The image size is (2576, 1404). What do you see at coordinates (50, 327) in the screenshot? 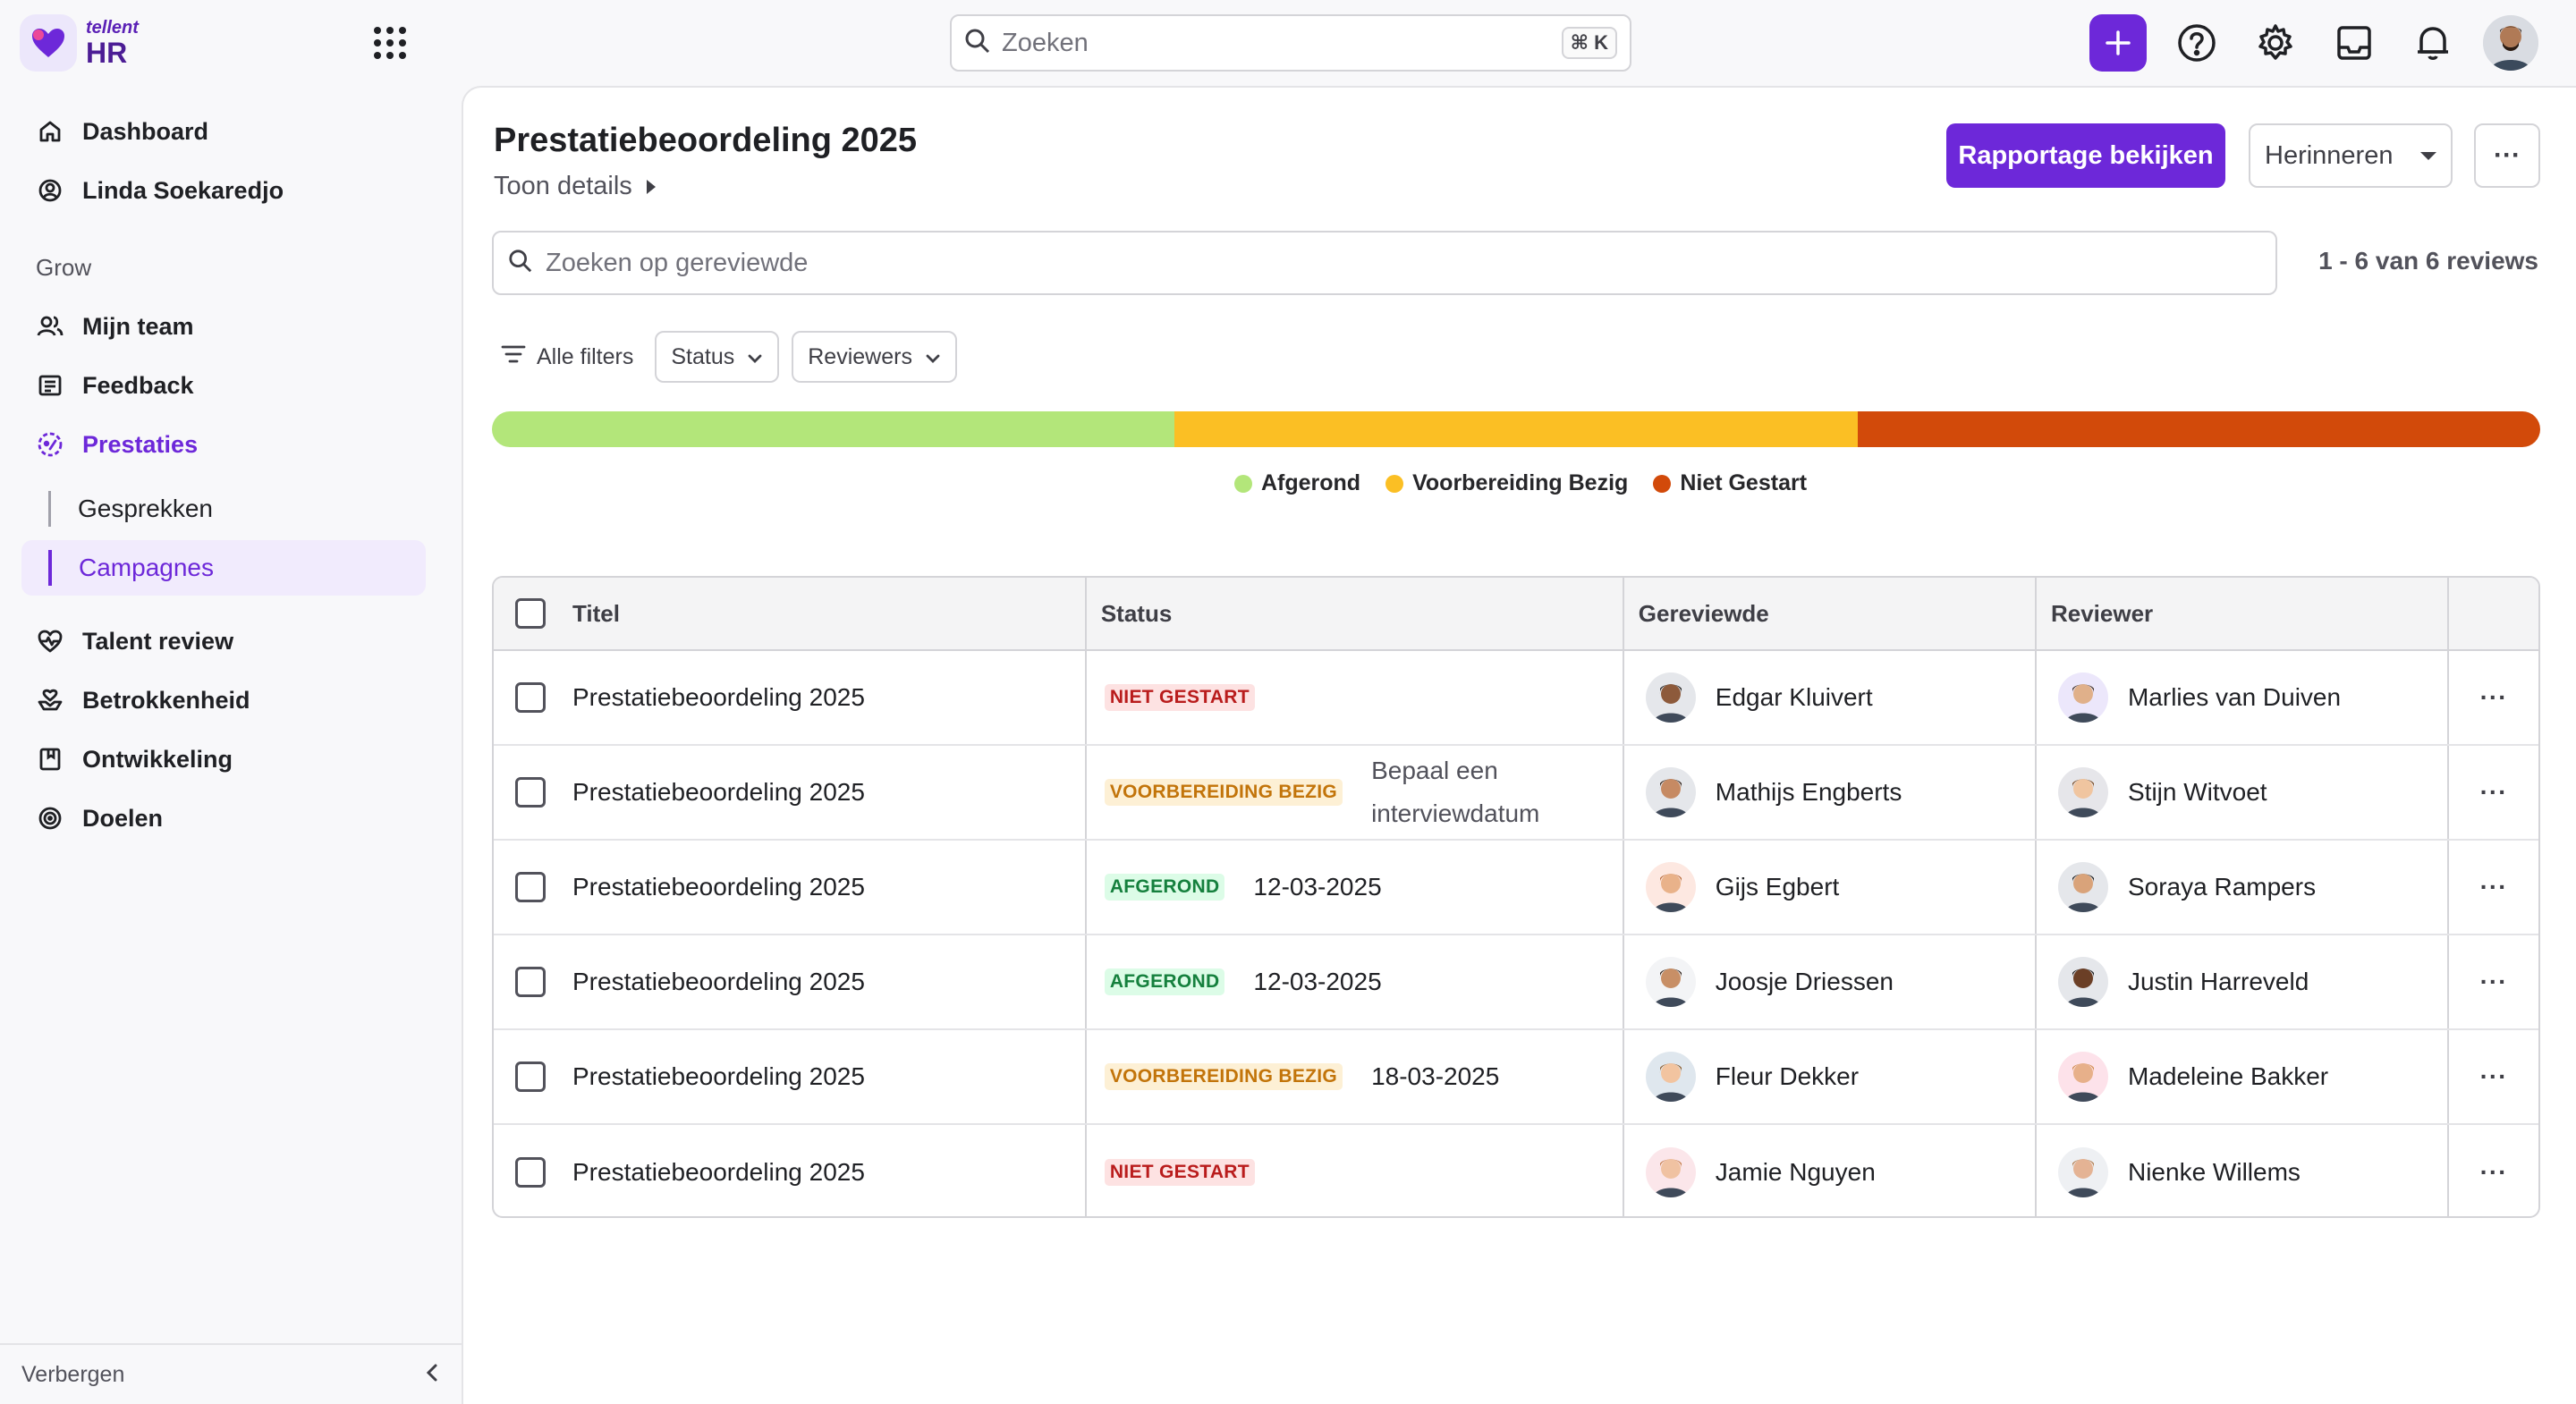
I see `users-icon` at bounding box center [50, 327].